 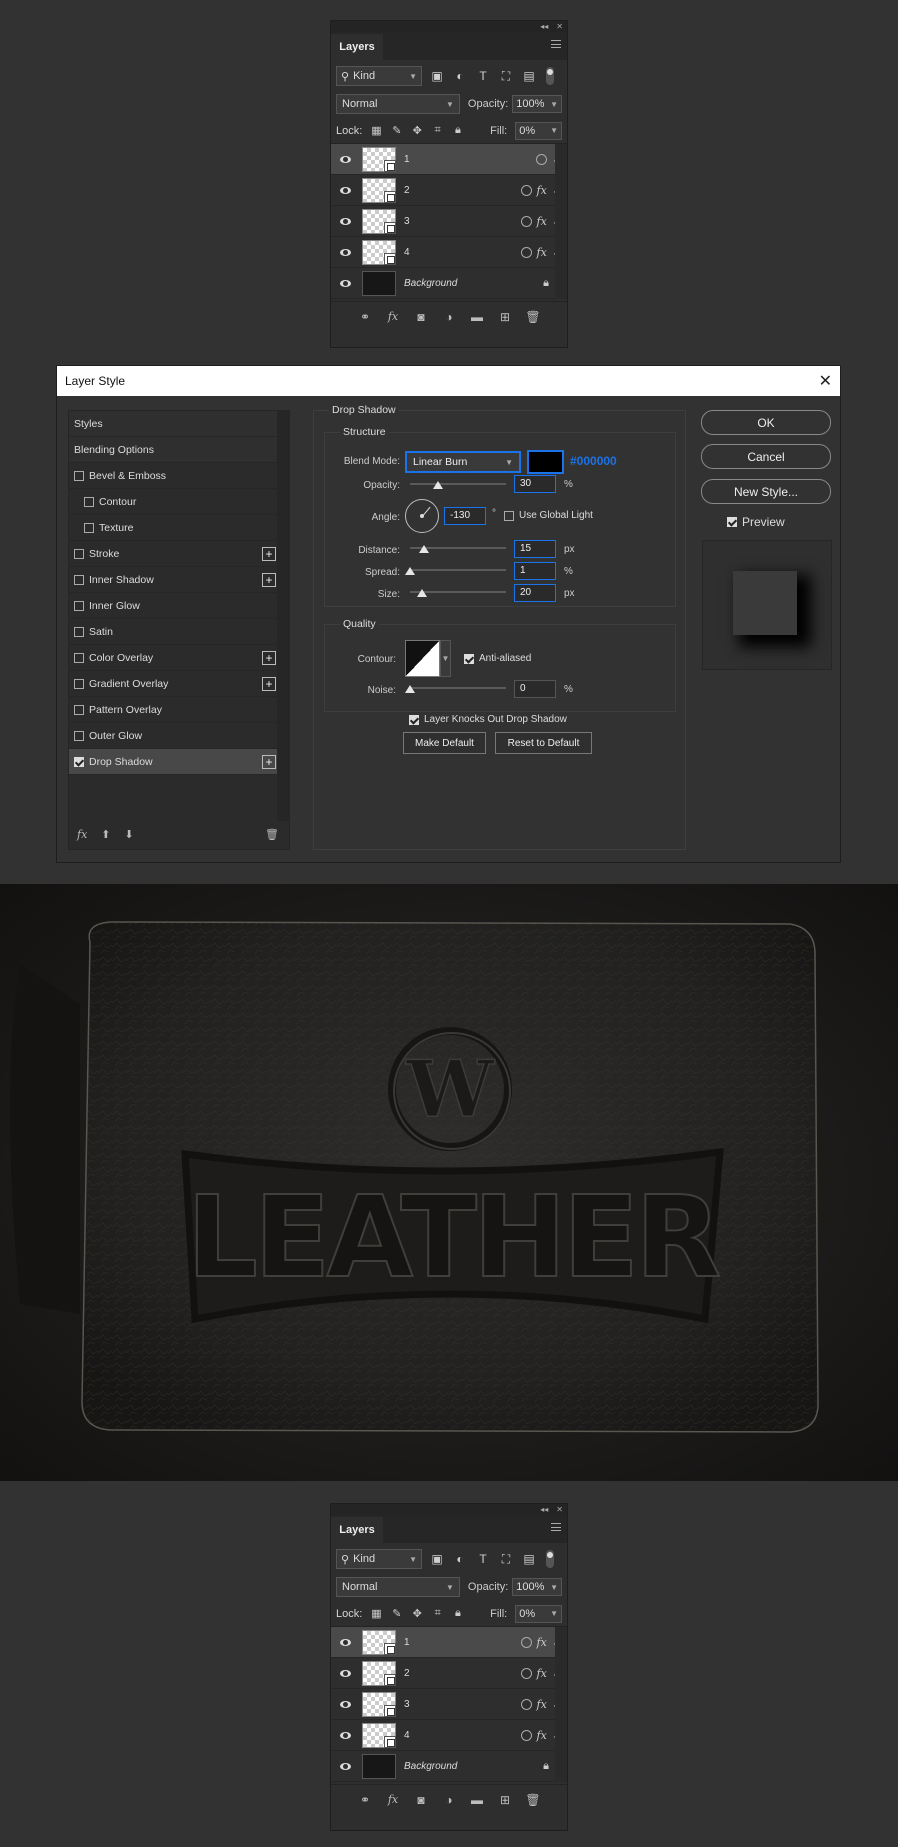 I want to click on styles-item: Styles, so click(x=174, y=424).